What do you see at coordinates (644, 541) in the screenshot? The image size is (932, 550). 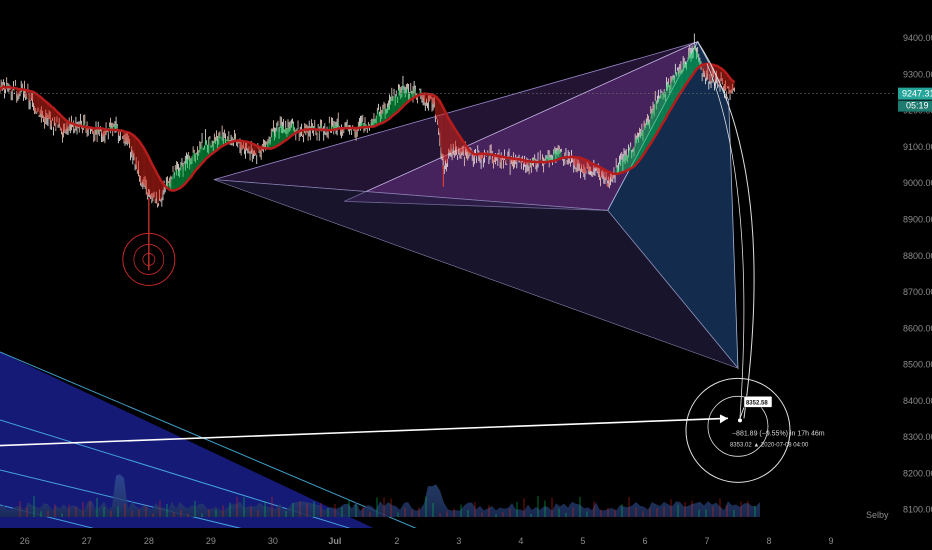 I see `time-tick: 6` at bounding box center [644, 541].